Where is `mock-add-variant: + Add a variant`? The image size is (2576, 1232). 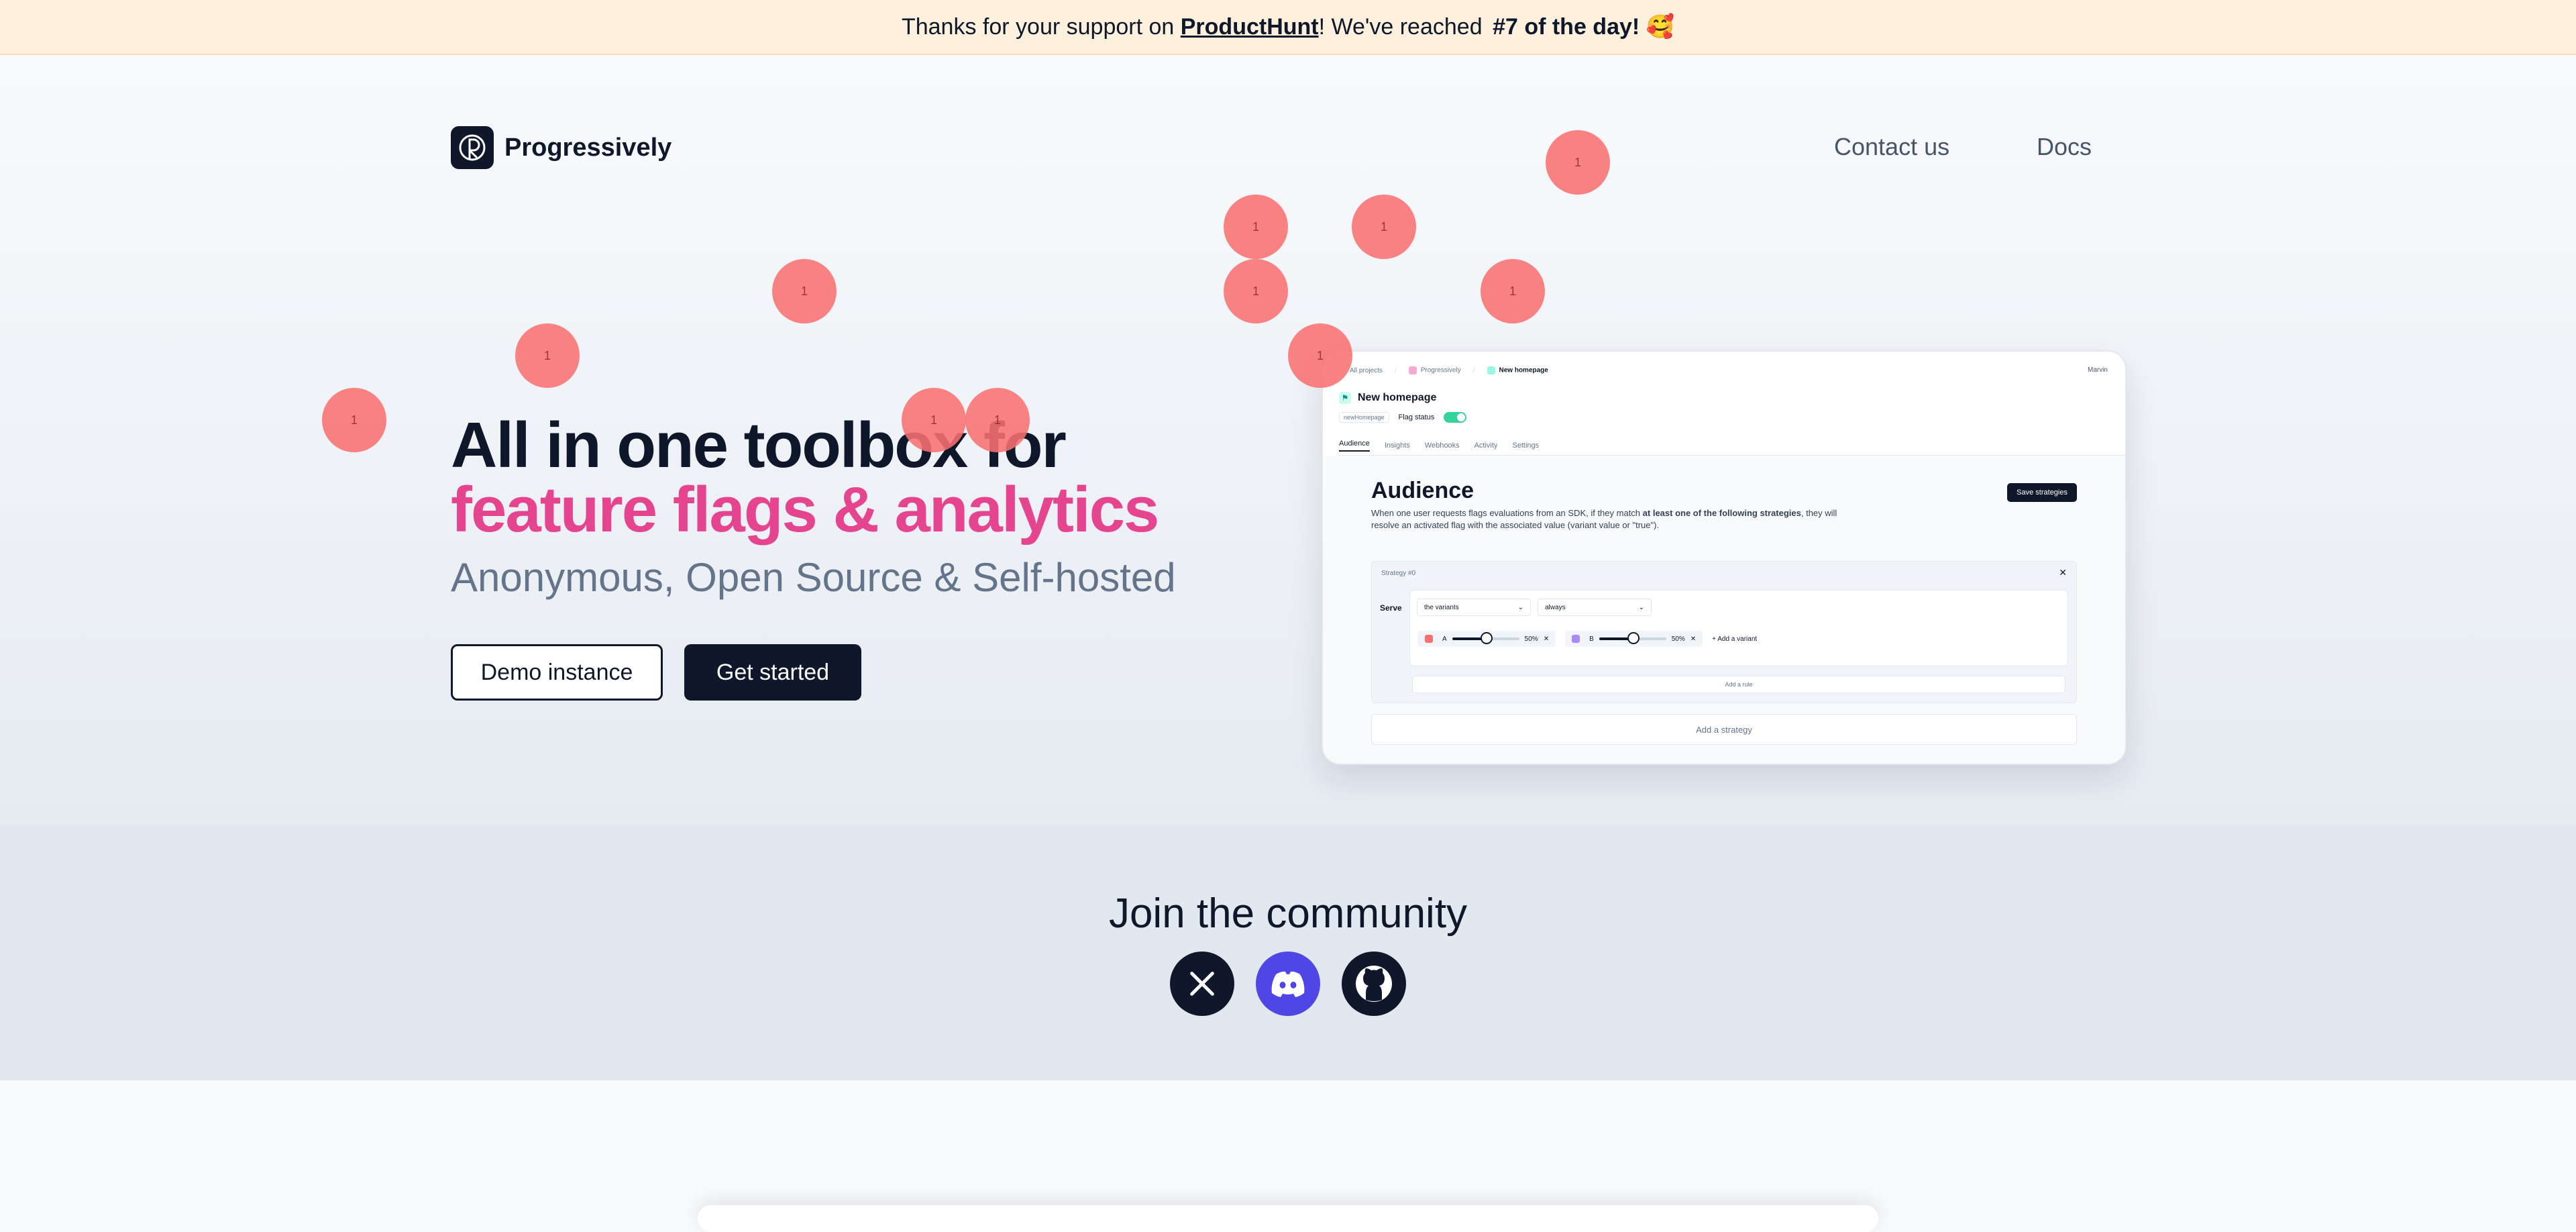
mock-add-variant: + Add a variant is located at coordinates (1735, 639).